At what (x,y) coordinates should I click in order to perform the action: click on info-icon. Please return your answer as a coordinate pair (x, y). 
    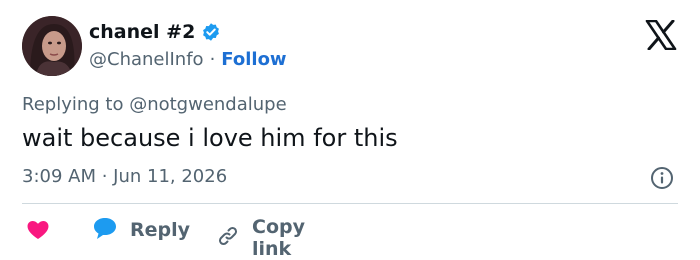
    Looking at the image, I should click on (662, 178).